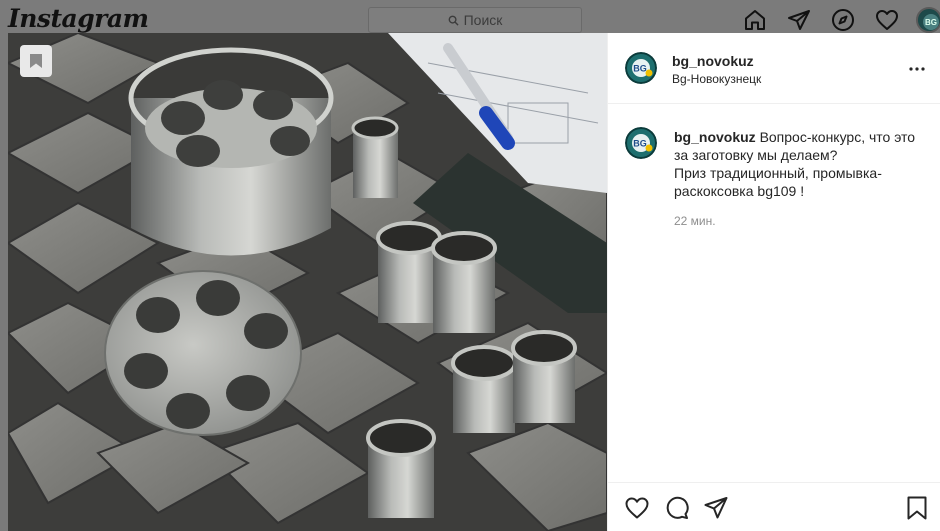  What do you see at coordinates (887, 20) in the screenshot?
I see `activity-heart-icon` at bounding box center [887, 20].